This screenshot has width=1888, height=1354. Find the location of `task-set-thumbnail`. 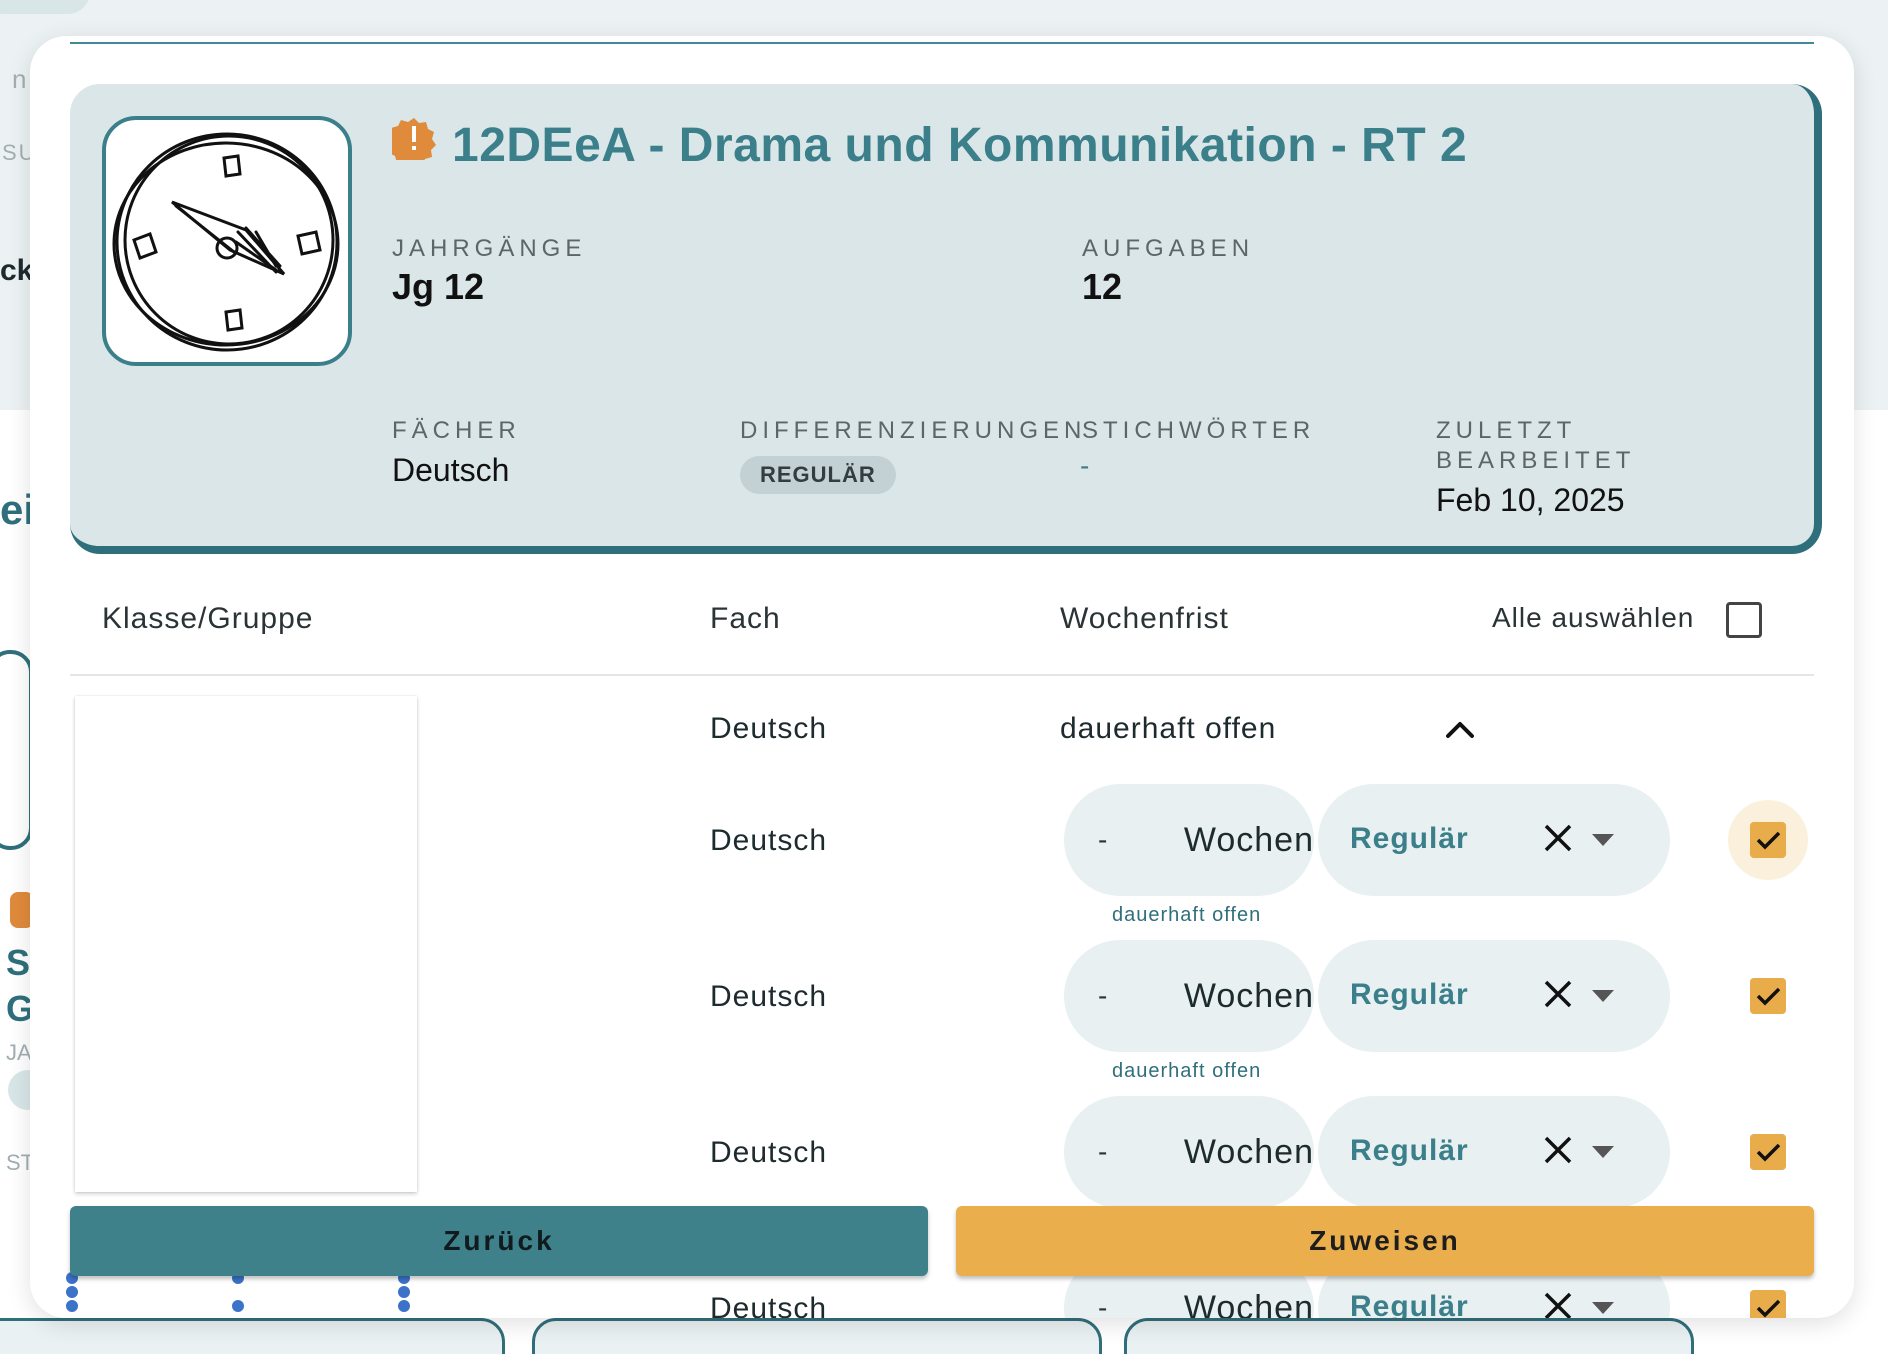

task-set-thumbnail is located at coordinates (227, 241).